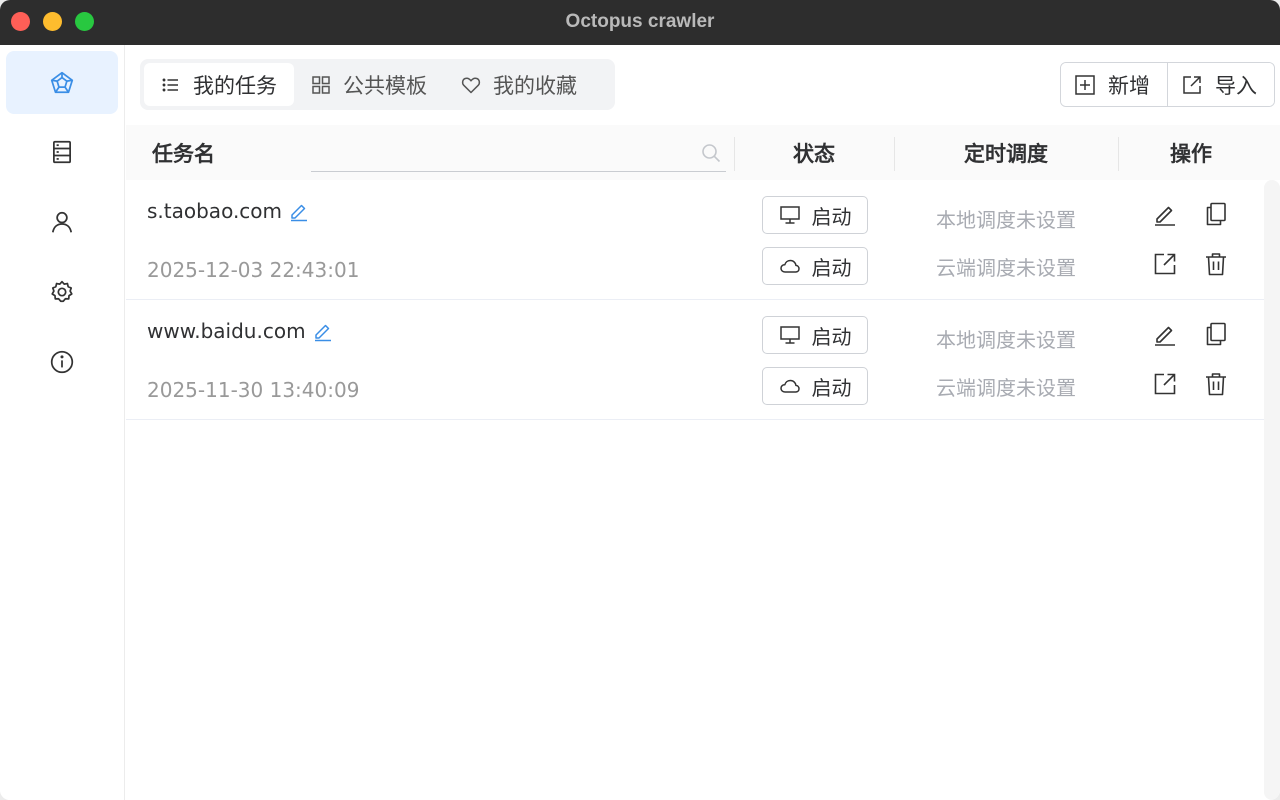 The width and height of the screenshot is (1280, 800). Describe the element at coordinates (215, 211) in the screenshot. I see `task-name-text: s.taobao.com` at that location.